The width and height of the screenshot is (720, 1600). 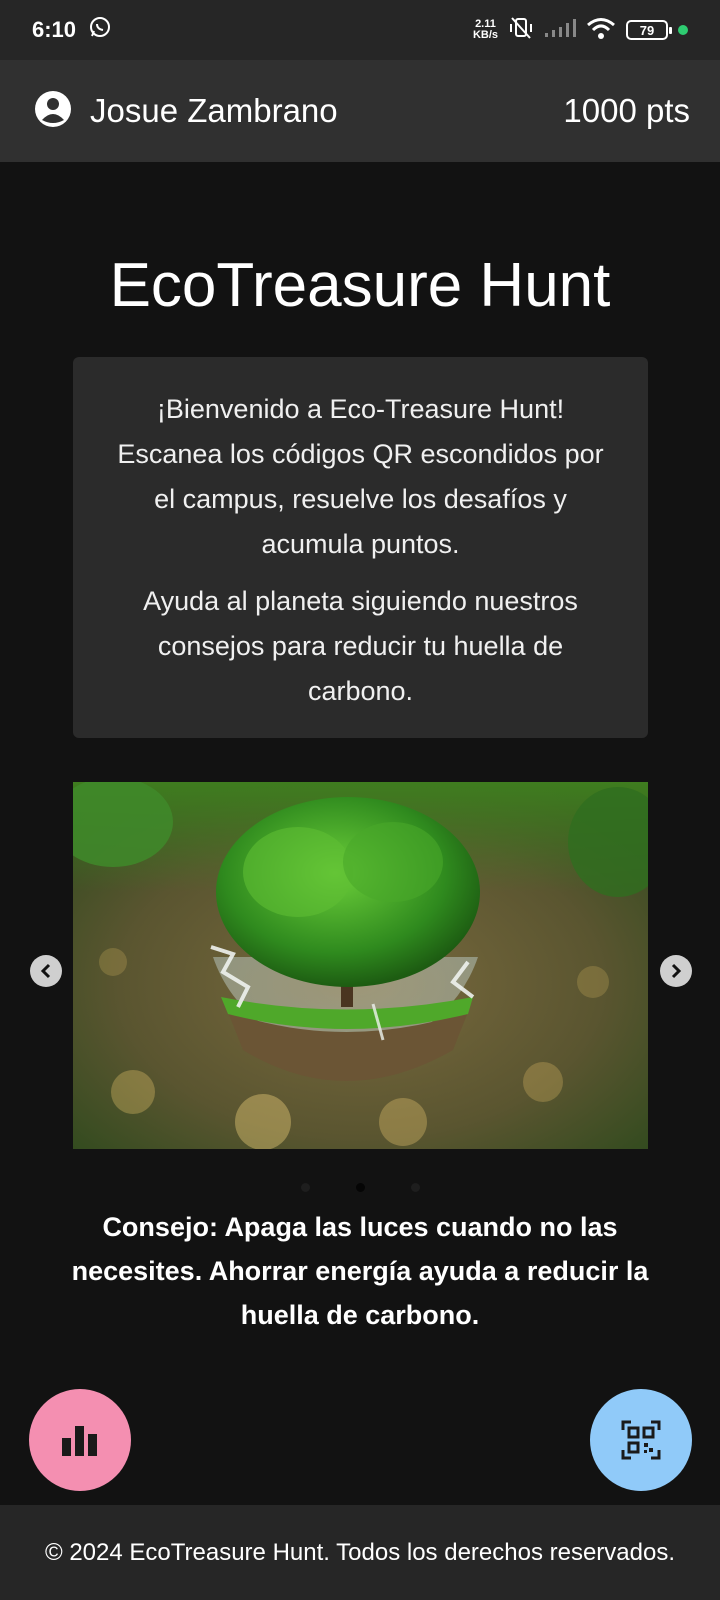 I want to click on wifi-icon, so click(x=601, y=30).